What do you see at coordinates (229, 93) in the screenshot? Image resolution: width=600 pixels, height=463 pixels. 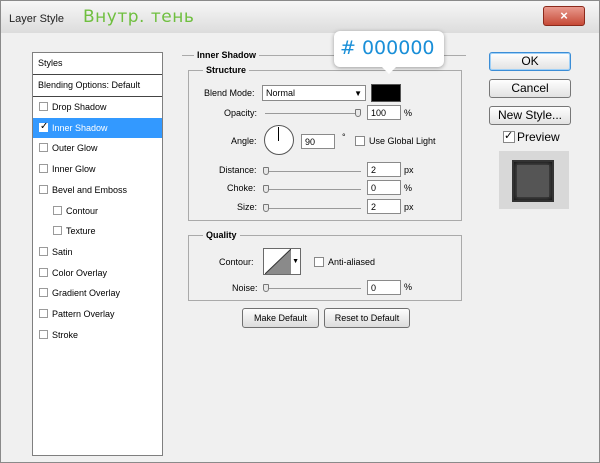 I see `blend-mode-label: Blend Mode:` at bounding box center [229, 93].